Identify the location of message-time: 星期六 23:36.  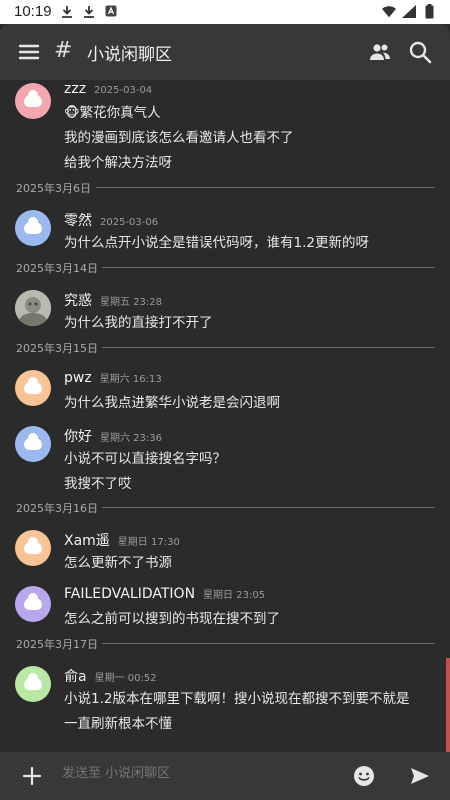
(131, 438).